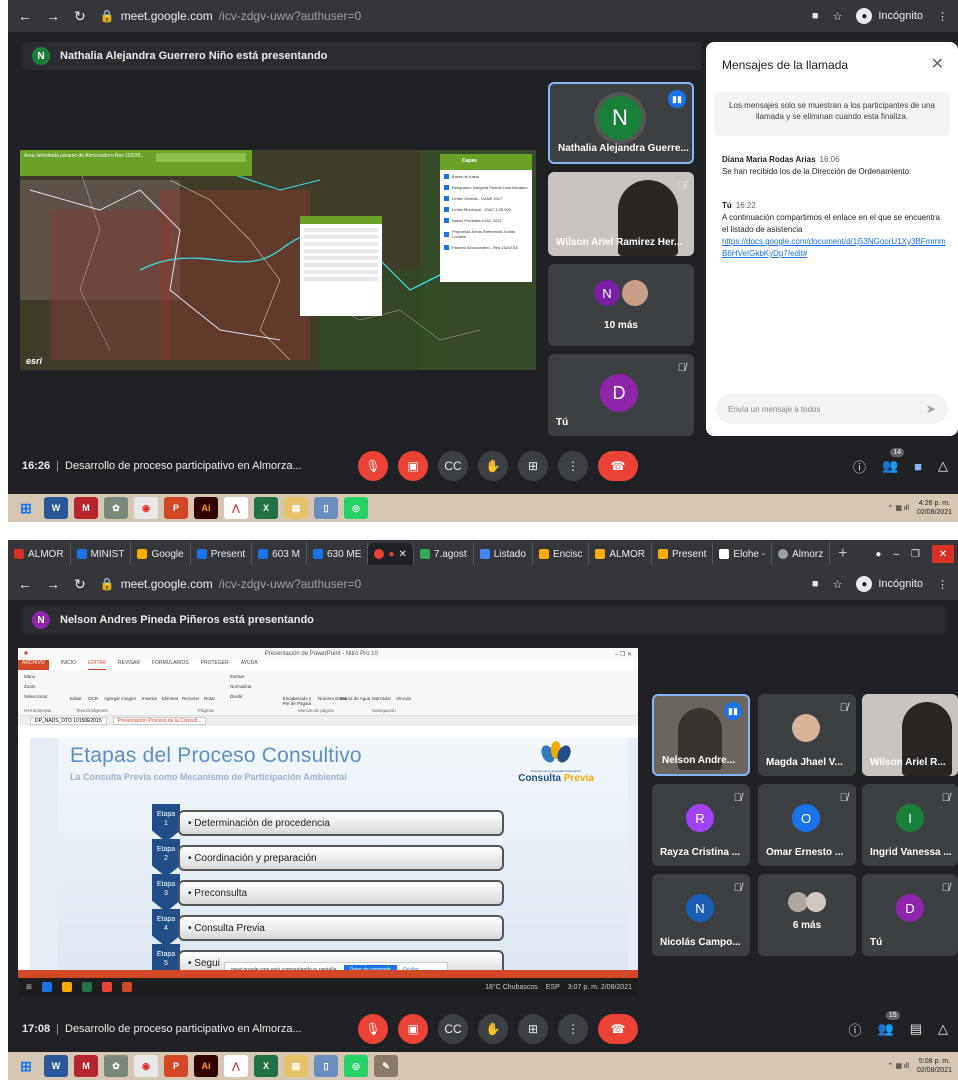  What do you see at coordinates (931, 409) in the screenshot?
I see `send-icon: ➤` at bounding box center [931, 409].